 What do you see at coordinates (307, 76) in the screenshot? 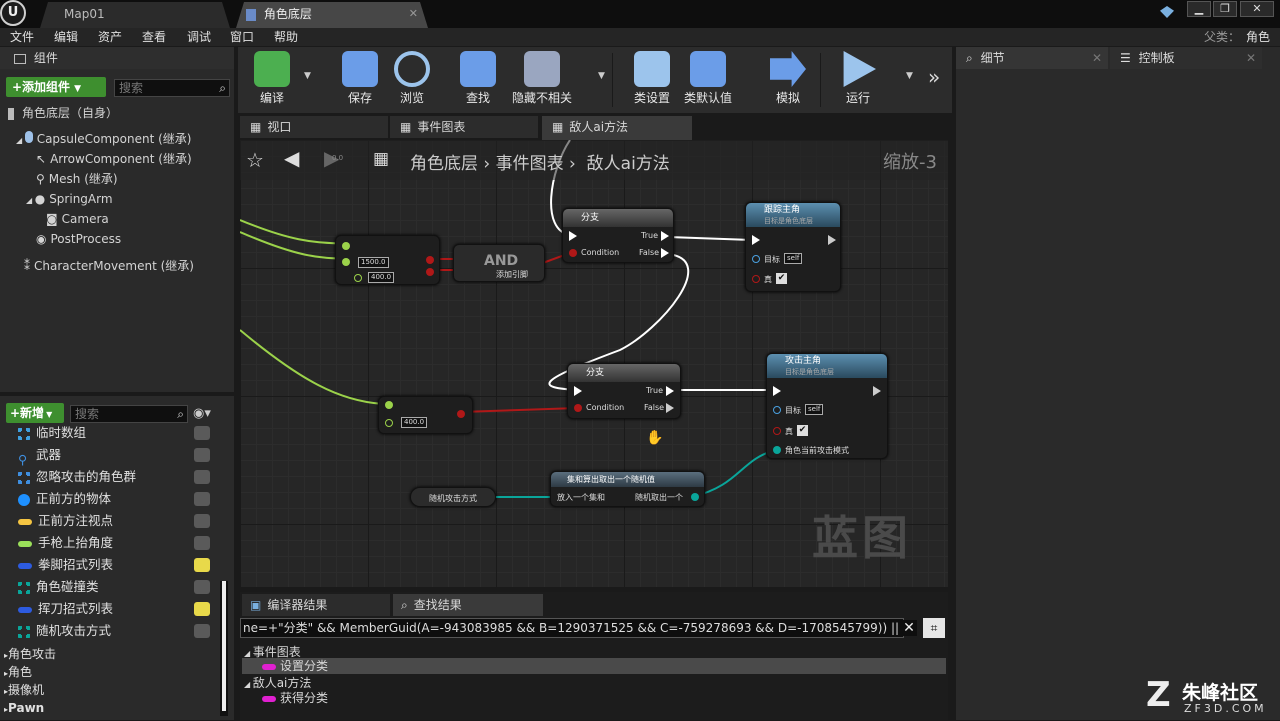
I see `compile-options-dropdown-icon: ▼` at bounding box center [307, 76].